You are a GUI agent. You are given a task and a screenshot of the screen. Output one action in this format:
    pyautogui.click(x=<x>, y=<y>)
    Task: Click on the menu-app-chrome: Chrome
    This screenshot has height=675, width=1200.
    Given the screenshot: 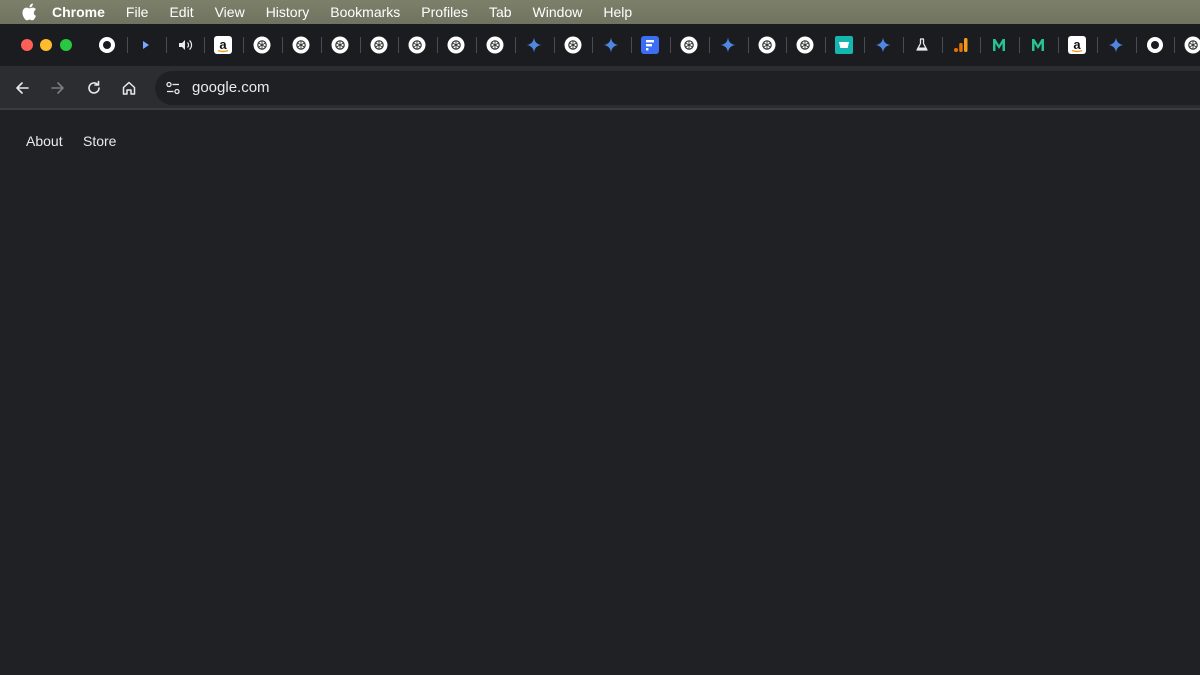 What is the action you would take?
    pyautogui.click(x=78, y=12)
    